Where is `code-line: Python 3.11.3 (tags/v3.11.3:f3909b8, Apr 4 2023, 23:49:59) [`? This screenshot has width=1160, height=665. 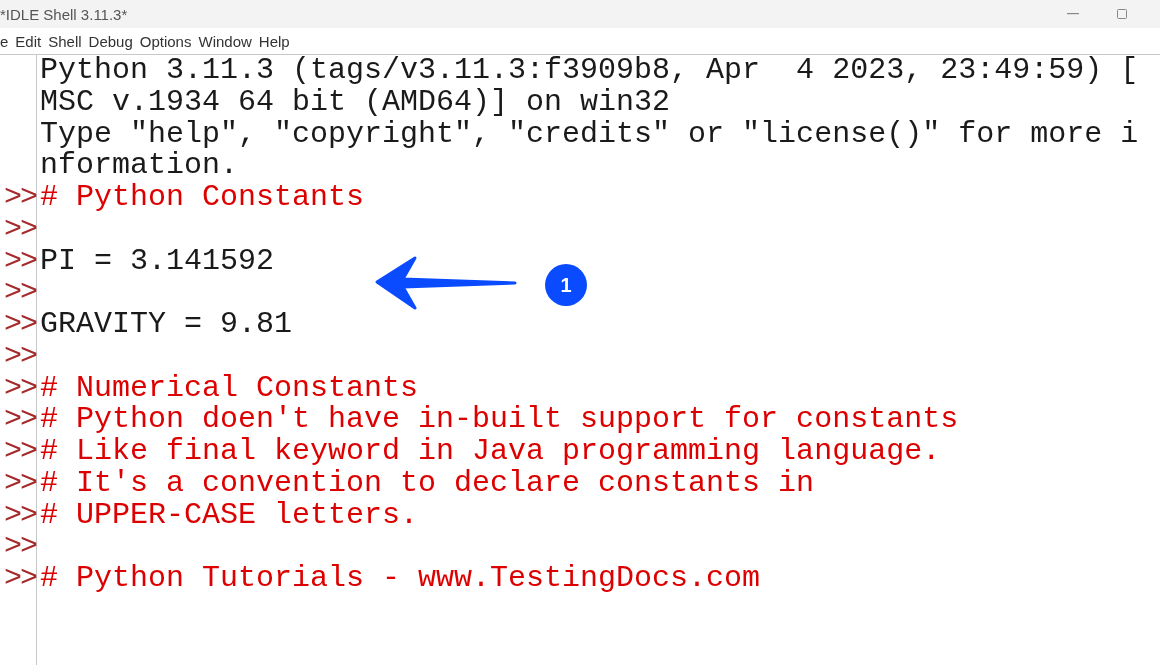
code-line: Python 3.11.3 (tags/v3.11.3:f3909b8, Apr 4 2023, 23:49:59) [ is located at coordinates (589, 71).